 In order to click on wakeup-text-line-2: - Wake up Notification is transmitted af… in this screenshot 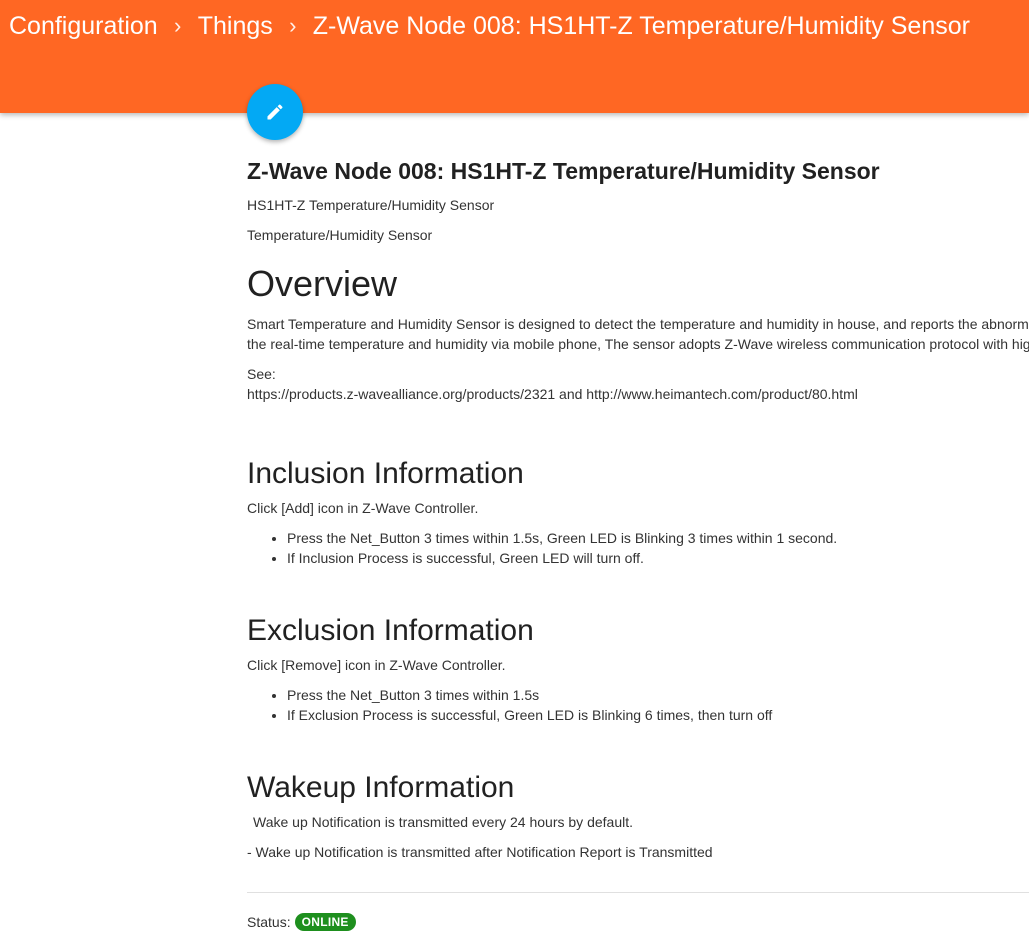, I will do `click(480, 852)`.